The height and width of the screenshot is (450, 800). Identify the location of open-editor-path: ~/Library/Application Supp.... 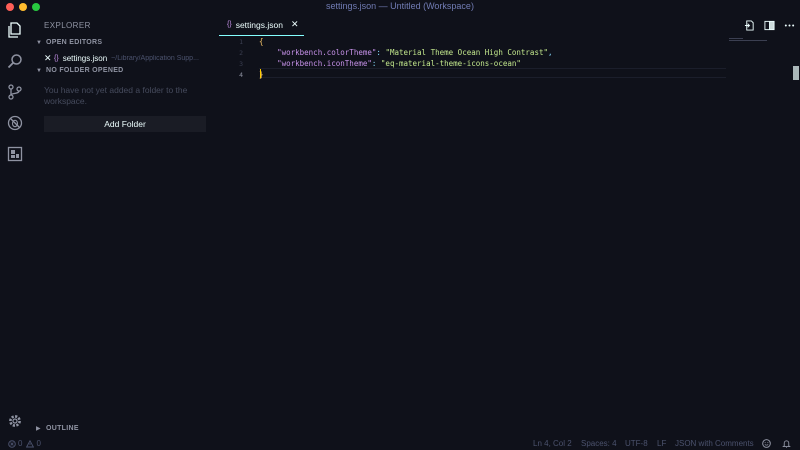
(155, 58).